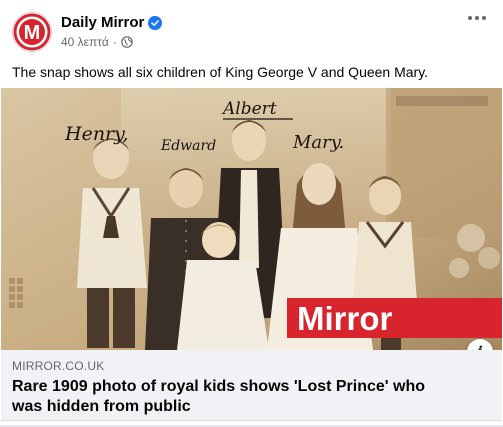 This screenshot has height=427, width=503. Describe the element at coordinates (102, 22) in the screenshot. I see `page-name: Daily Mirror` at that location.